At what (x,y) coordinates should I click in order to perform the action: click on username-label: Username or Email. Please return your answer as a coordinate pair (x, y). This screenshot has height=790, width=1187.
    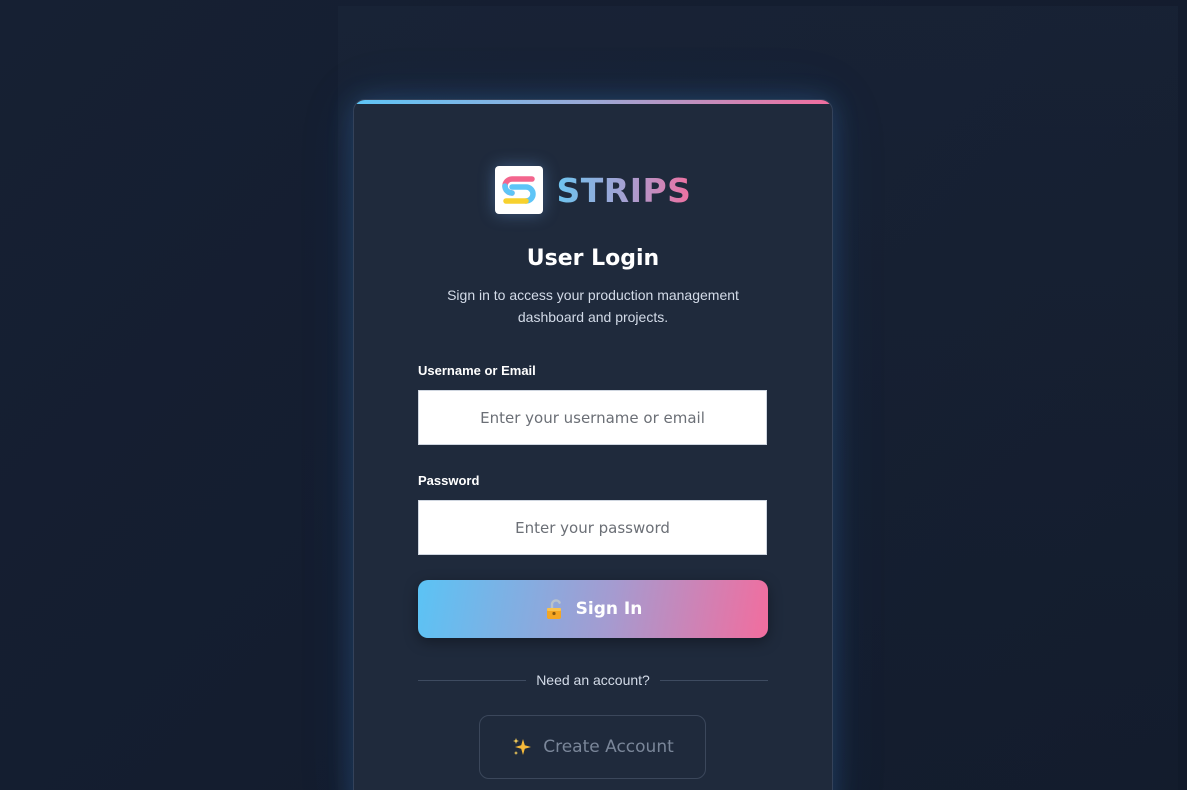
    Looking at the image, I should click on (477, 370).